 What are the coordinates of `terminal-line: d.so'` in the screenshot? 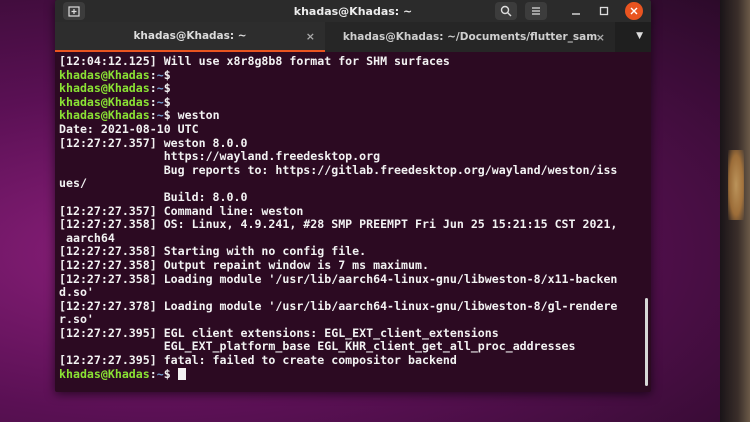 It's located at (76, 292).